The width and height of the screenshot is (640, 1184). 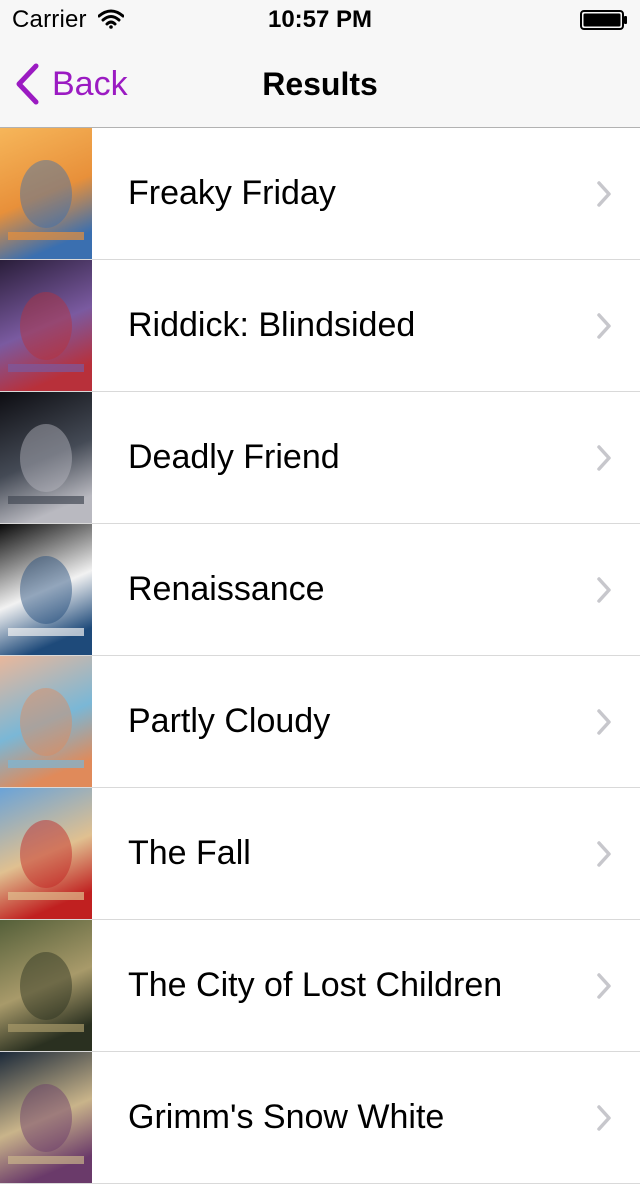 I want to click on movie-title: Partly Cloudy, so click(x=229, y=721).